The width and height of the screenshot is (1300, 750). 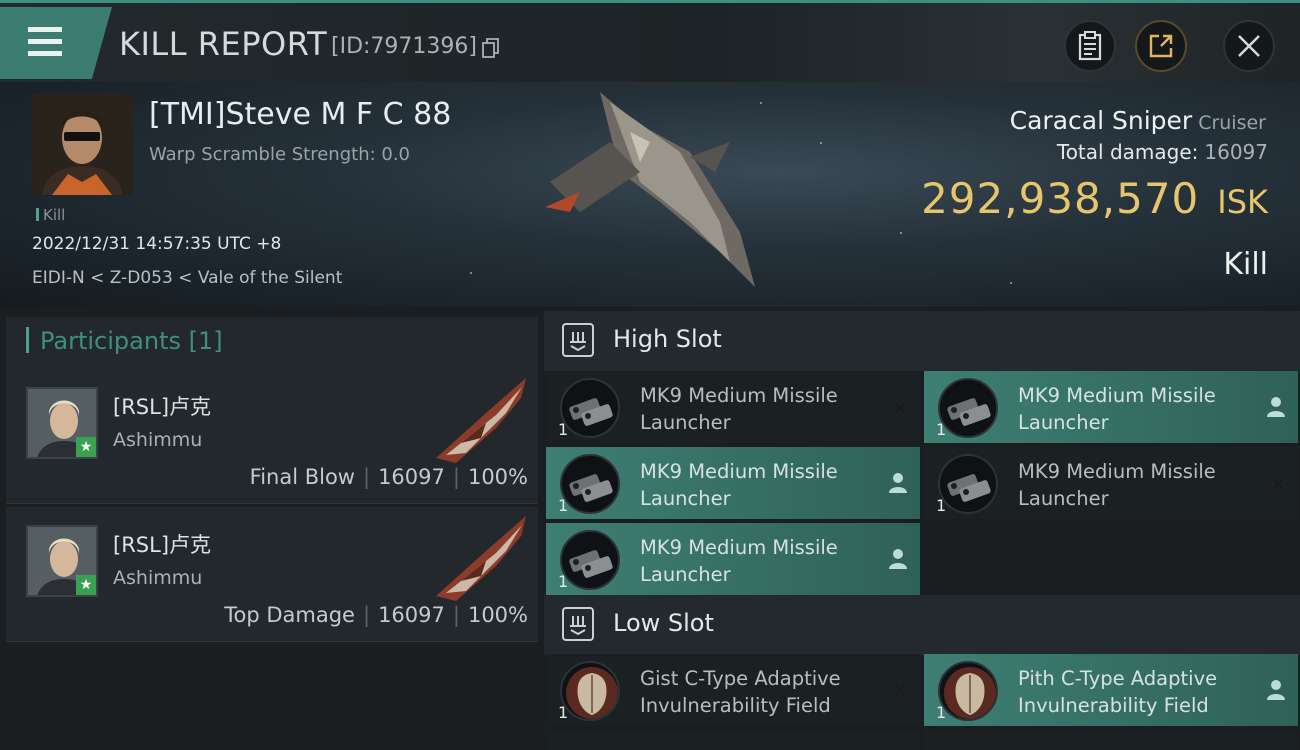 What do you see at coordinates (45, 29) in the screenshot?
I see `menu-icon` at bounding box center [45, 29].